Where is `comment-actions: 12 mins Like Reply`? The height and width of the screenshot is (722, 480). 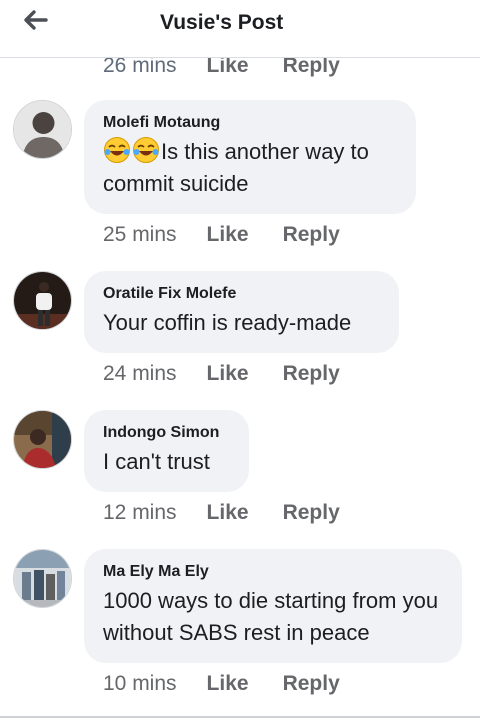 comment-actions: 12 mins Like Reply is located at coordinates (221, 513).